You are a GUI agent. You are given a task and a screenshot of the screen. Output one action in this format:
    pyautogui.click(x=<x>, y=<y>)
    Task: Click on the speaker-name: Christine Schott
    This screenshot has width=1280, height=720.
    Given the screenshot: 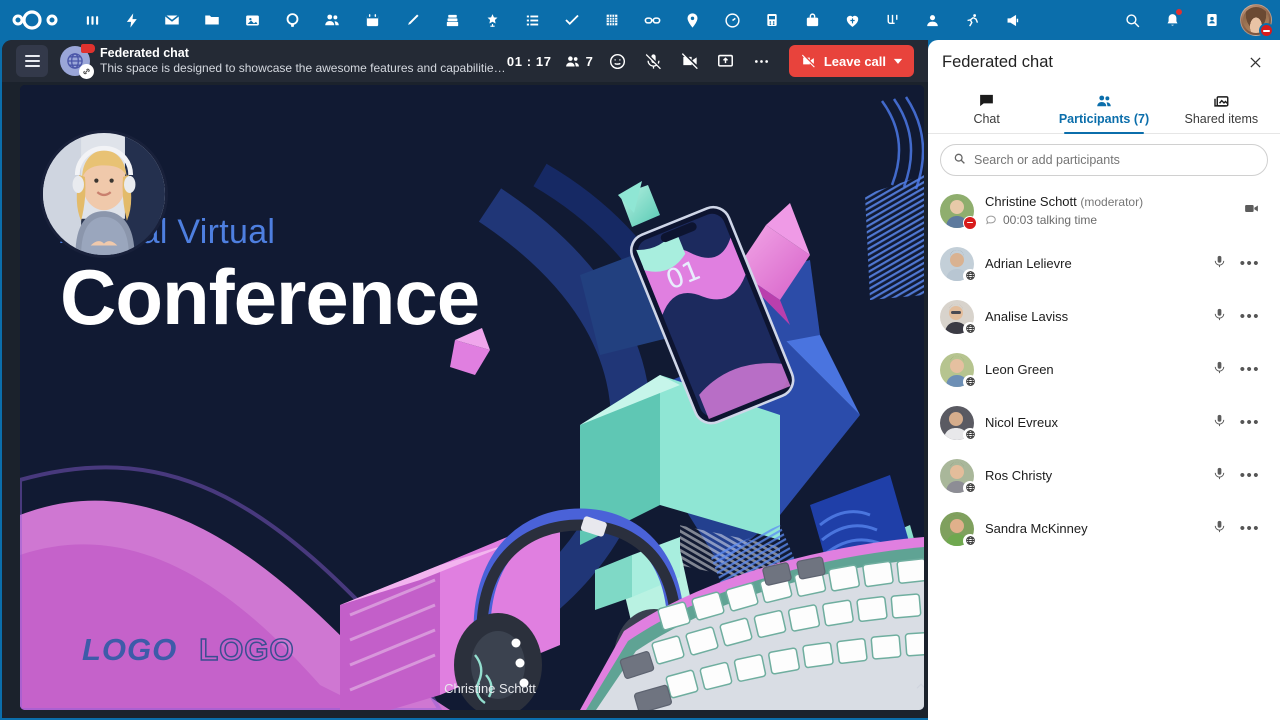 What is the action you would take?
    pyautogui.click(x=490, y=688)
    